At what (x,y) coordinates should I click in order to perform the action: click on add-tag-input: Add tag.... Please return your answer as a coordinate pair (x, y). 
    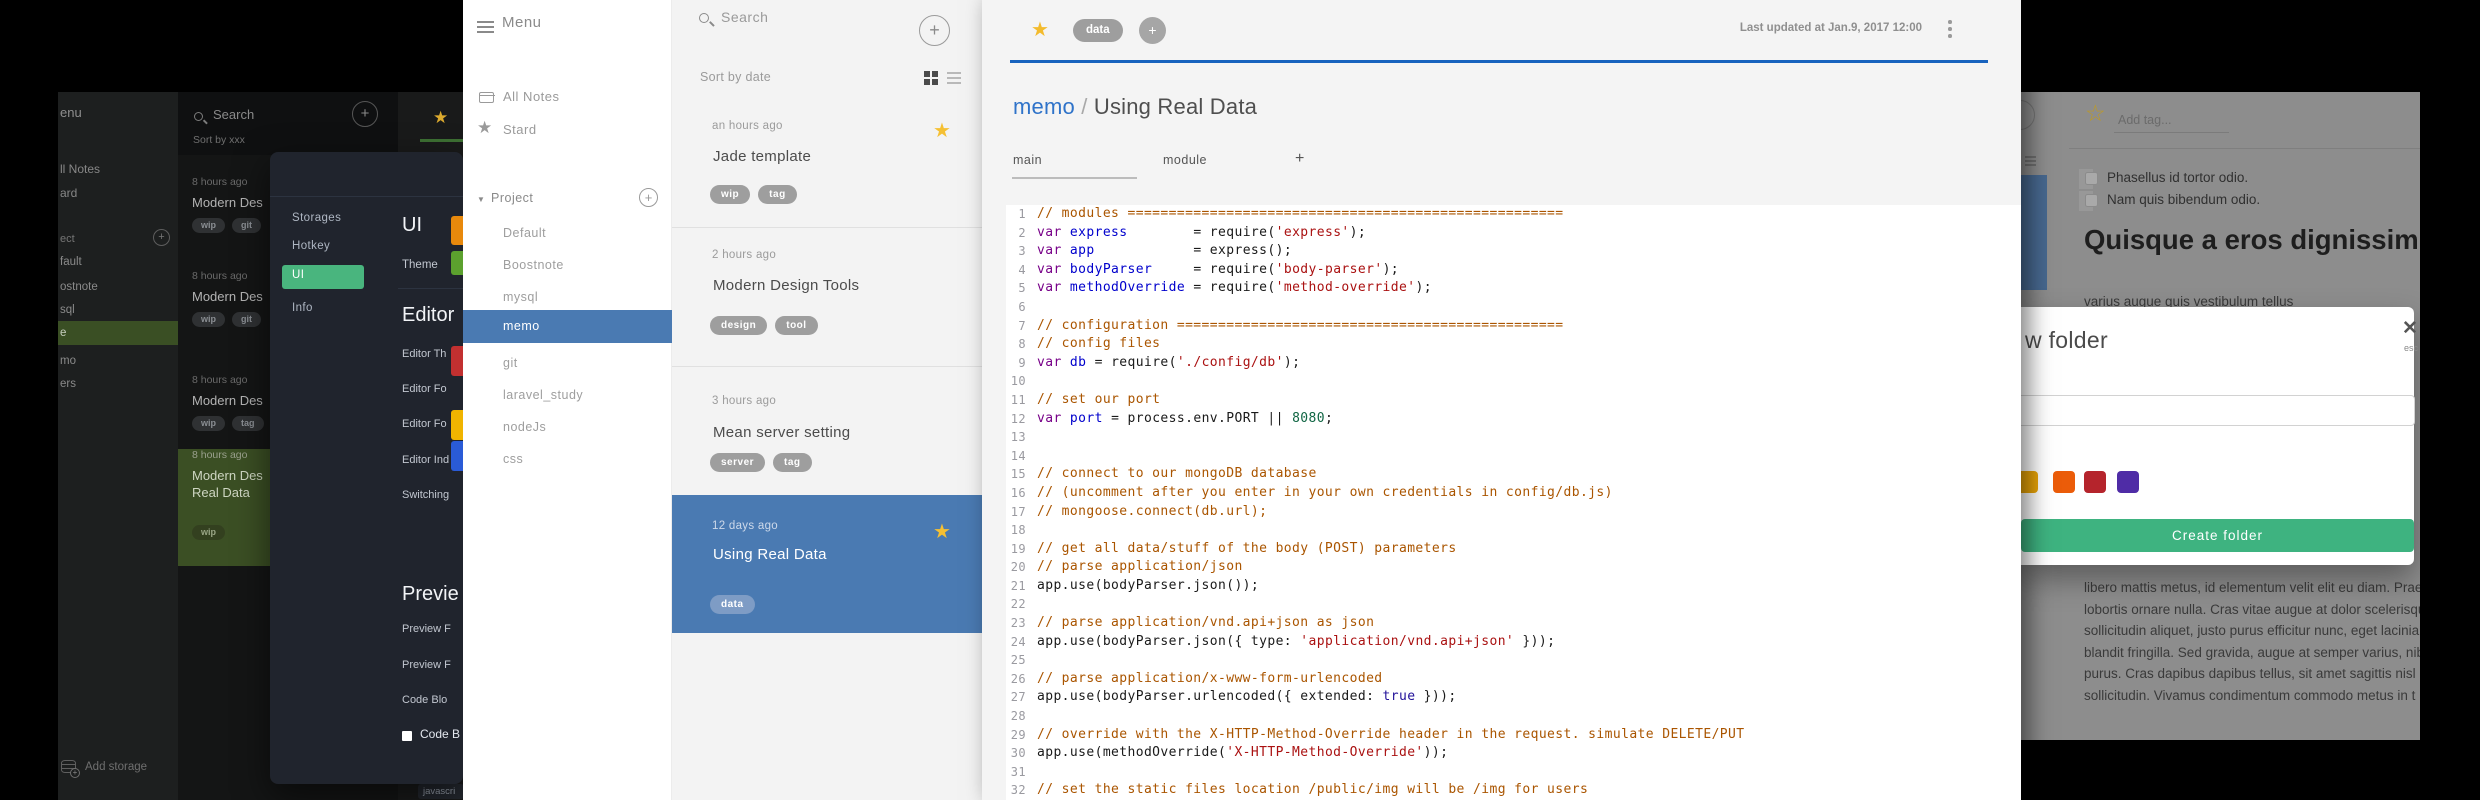
    Looking at the image, I should click on (2145, 120).